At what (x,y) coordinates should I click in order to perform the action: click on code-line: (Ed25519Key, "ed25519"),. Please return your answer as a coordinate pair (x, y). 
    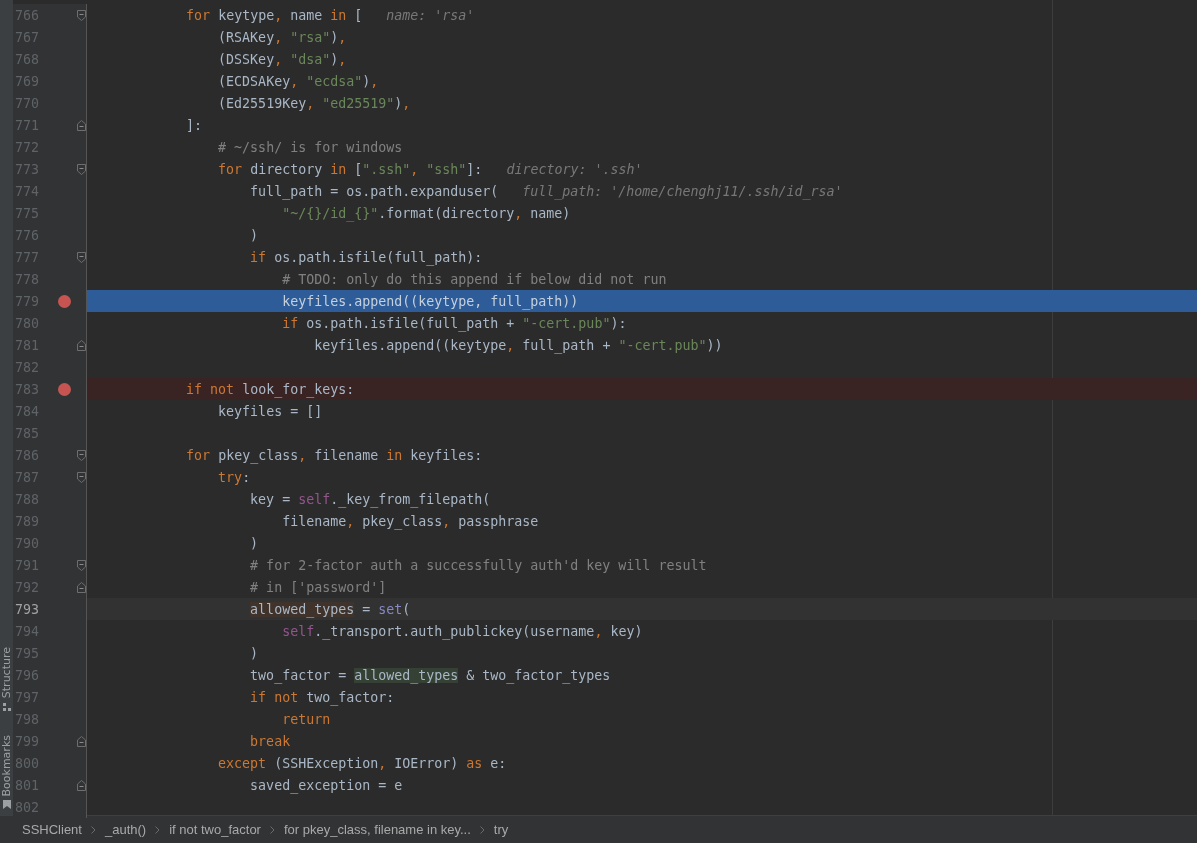
    Looking at the image, I should click on (314, 103).